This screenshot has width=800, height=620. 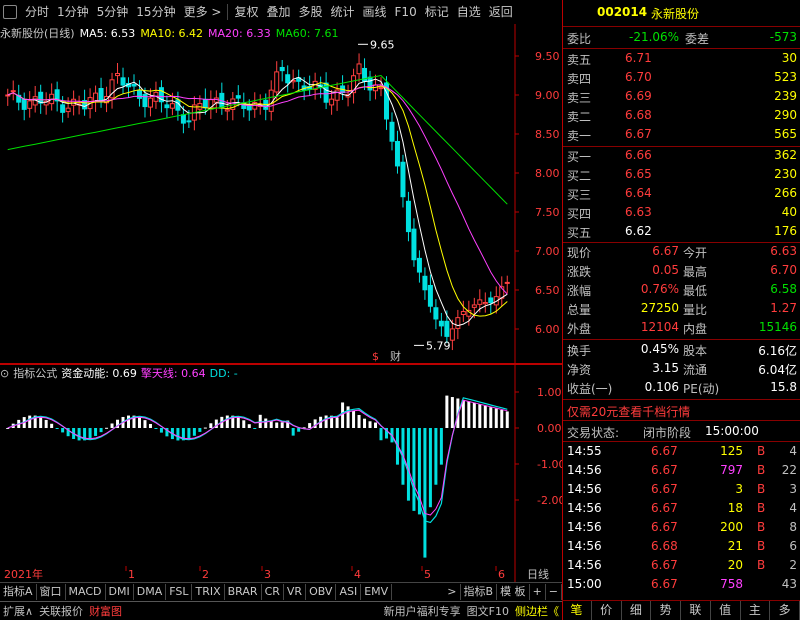 I want to click on sell-price: 6.68, so click(x=638, y=115).